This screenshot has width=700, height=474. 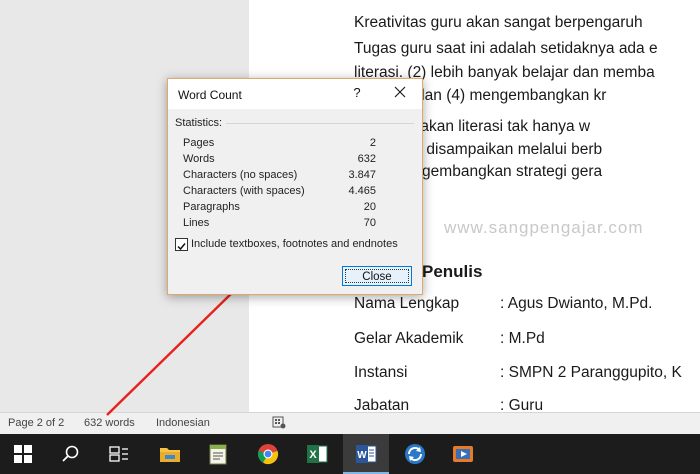 What do you see at coordinates (452, 271) in the screenshot?
I see `section-heading: Penulis` at bounding box center [452, 271].